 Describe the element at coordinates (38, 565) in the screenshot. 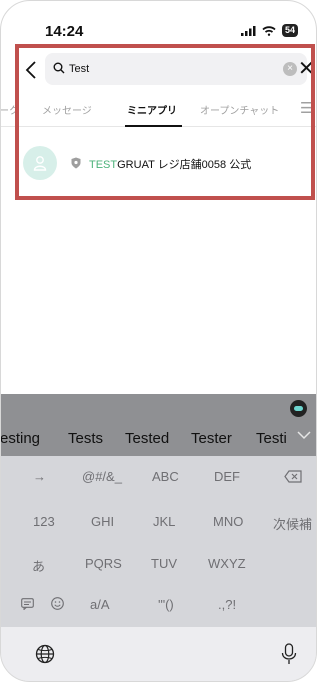

I see `key-kana: あ` at that location.